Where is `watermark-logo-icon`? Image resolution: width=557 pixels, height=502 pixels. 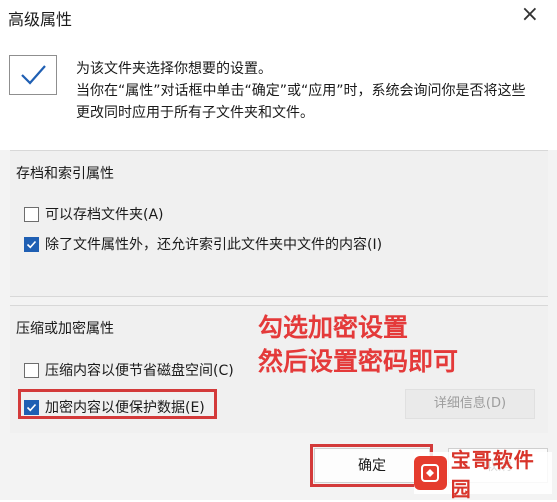
watermark-logo-icon is located at coordinates (430, 473).